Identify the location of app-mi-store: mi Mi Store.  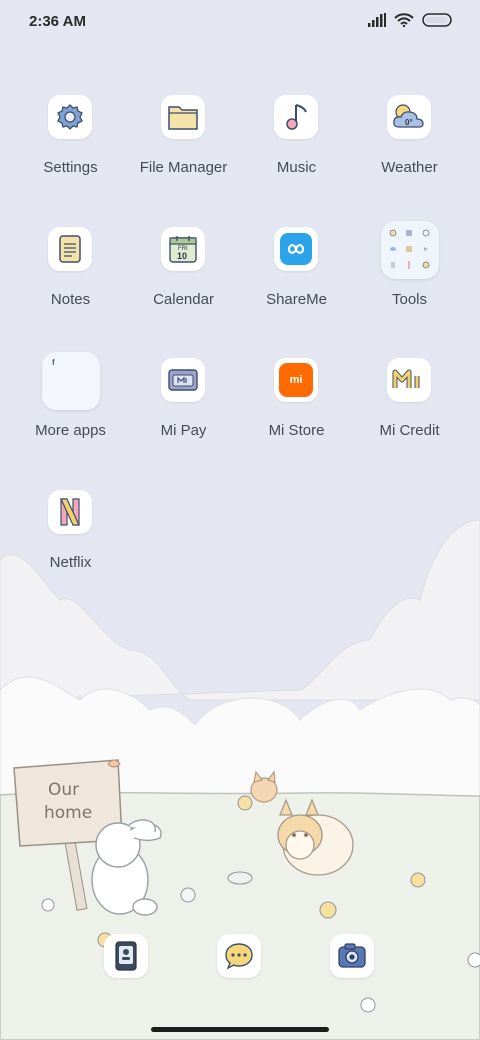
(296, 413).